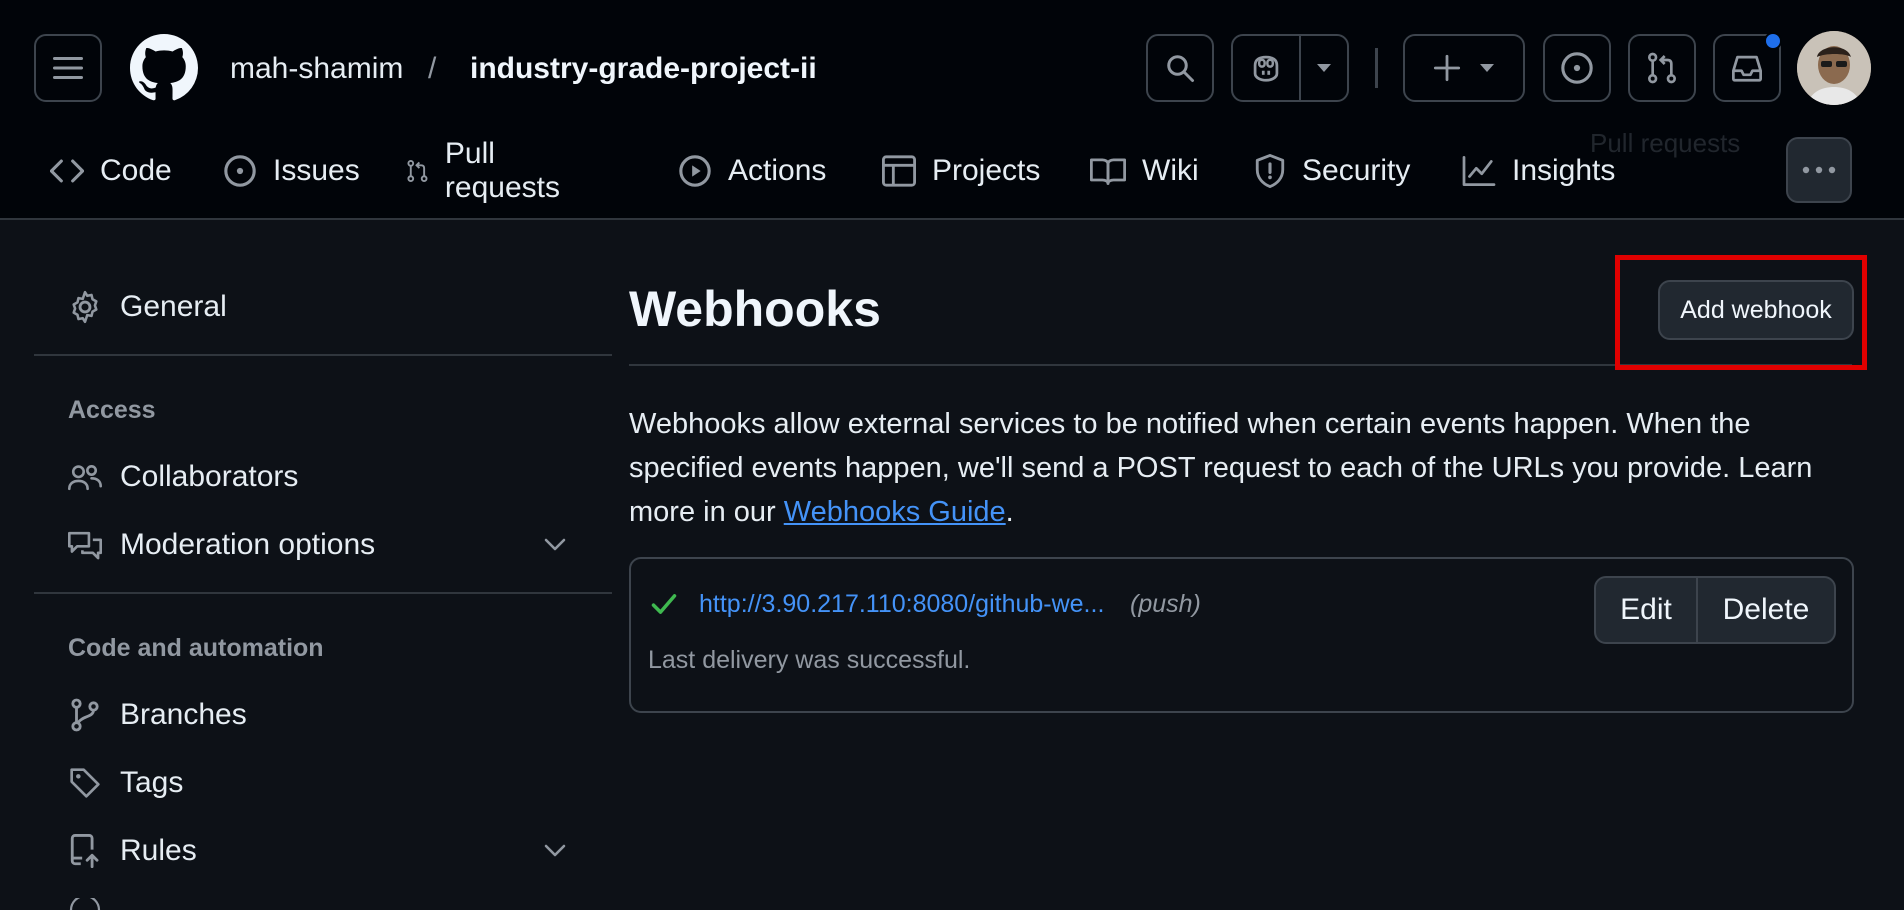  Describe the element at coordinates (643, 69) in the screenshot. I see `breadcrumb-repo: industry-grade-project-ii` at that location.